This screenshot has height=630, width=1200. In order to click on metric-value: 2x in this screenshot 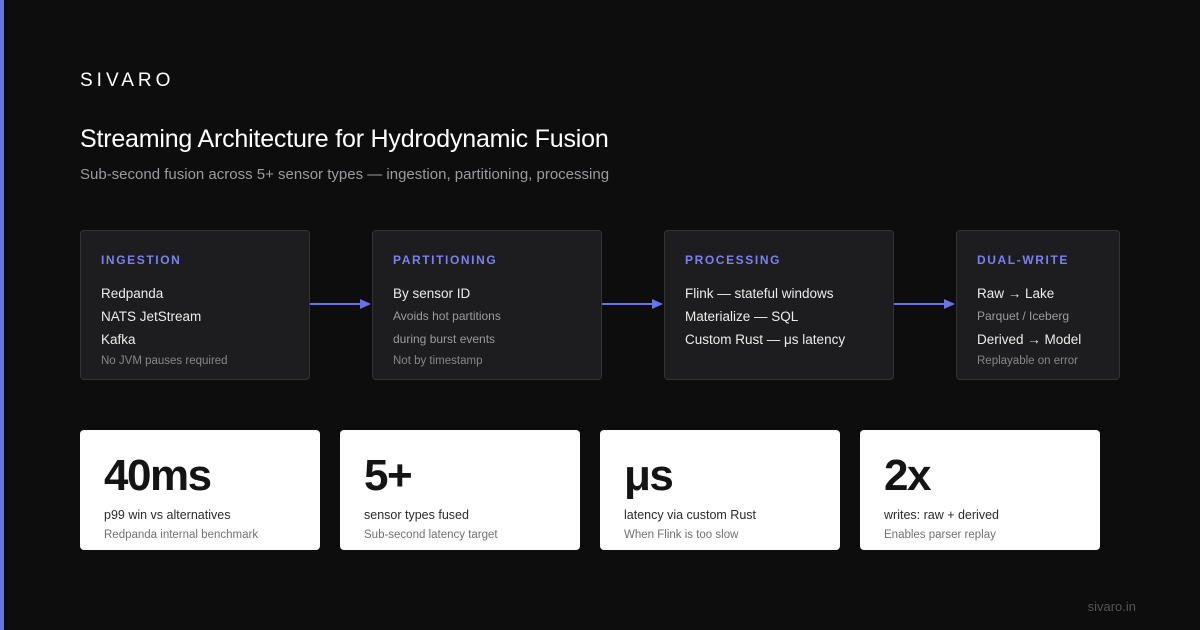, I will do `click(907, 475)`.